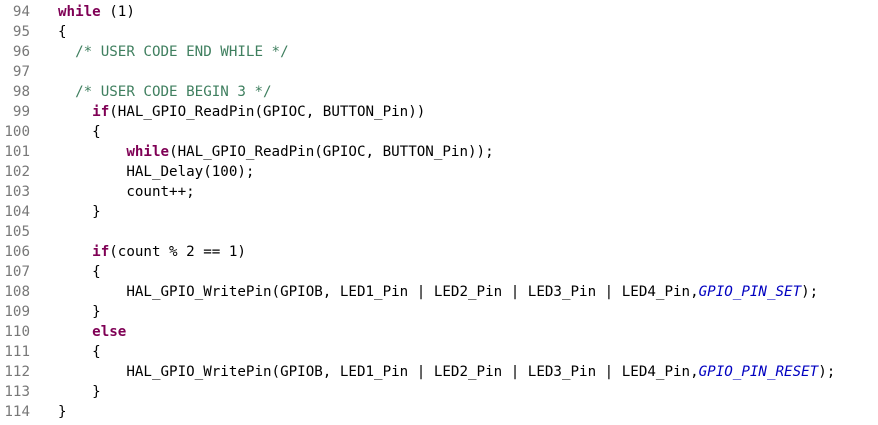 The height and width of the screenshot is (425, 878). I want to click on code-token: HAL_Delay(100);, so click(156, 172).